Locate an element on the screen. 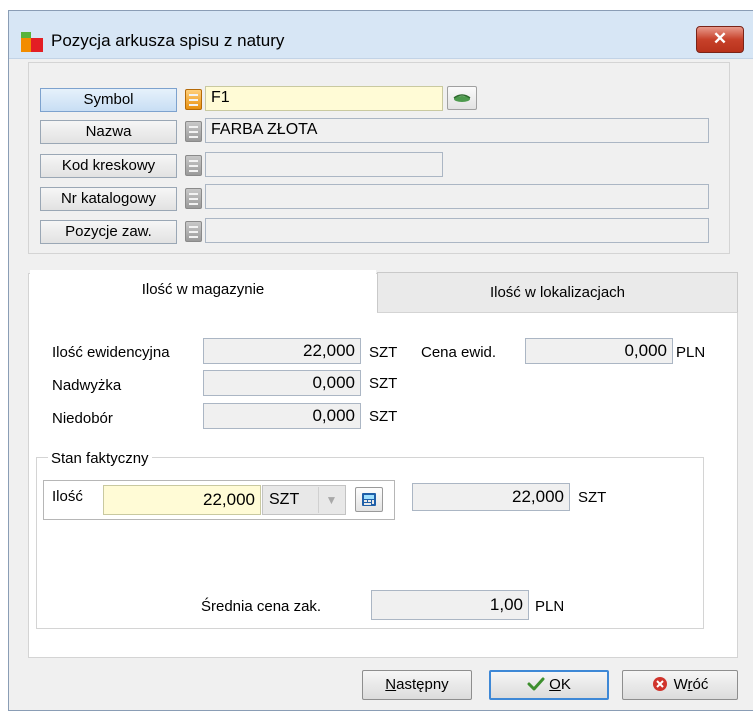 The height and width of the screenshot is (711, 753). symbol-button: Symbol is located at coordinates (108, 100).